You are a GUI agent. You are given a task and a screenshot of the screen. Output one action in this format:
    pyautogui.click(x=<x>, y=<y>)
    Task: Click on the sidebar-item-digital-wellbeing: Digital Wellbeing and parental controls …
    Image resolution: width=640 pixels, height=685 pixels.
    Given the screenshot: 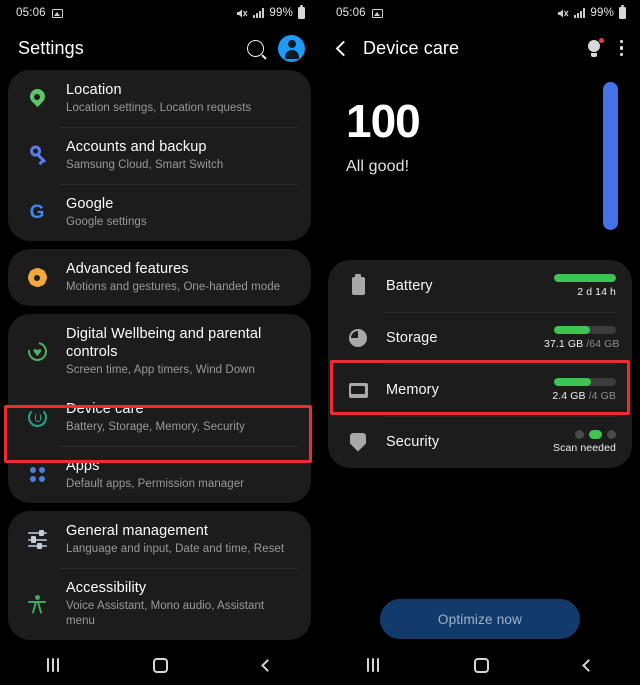 What is the action you would take?
    pyautogui.click(x=159, y=351)
    